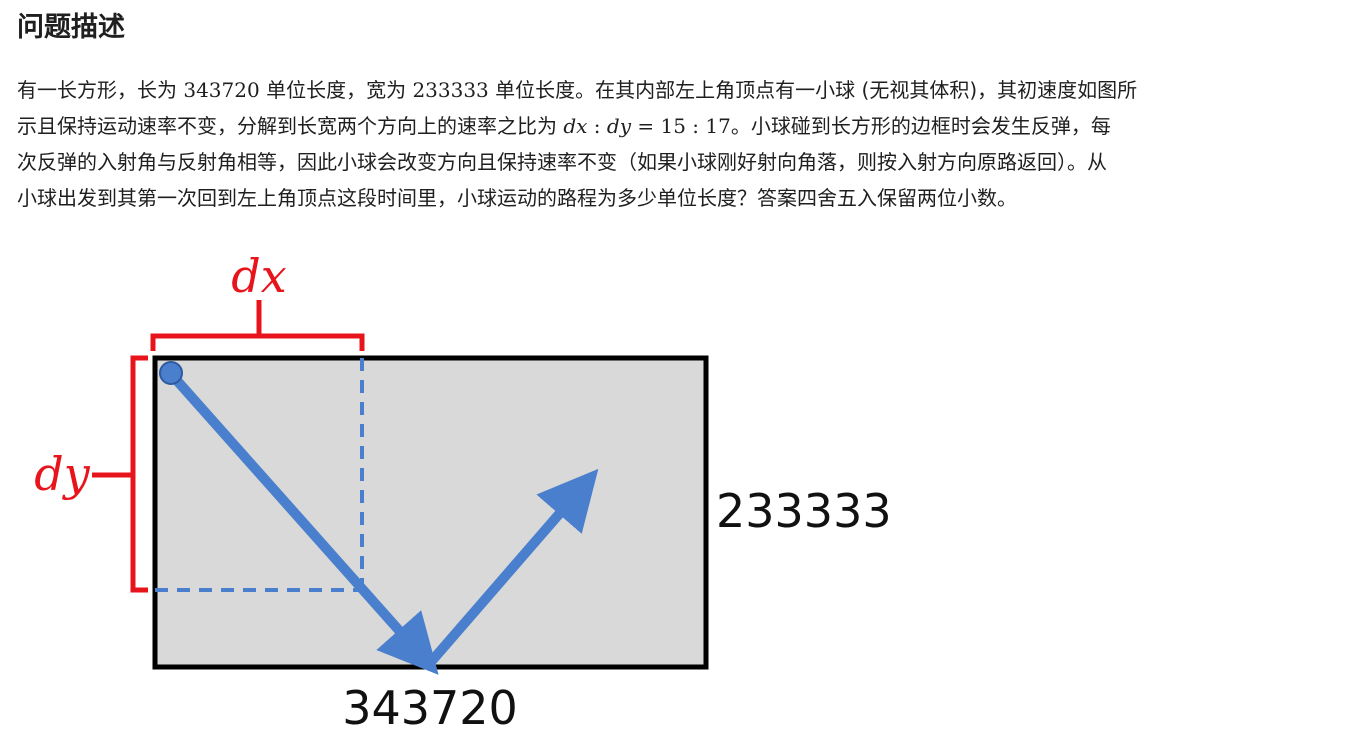 The width and height of the screenshot is (1348, 739). Describe the element at coordinates (257, 325) in the screenshot. I see `dx-bracket` at that location.